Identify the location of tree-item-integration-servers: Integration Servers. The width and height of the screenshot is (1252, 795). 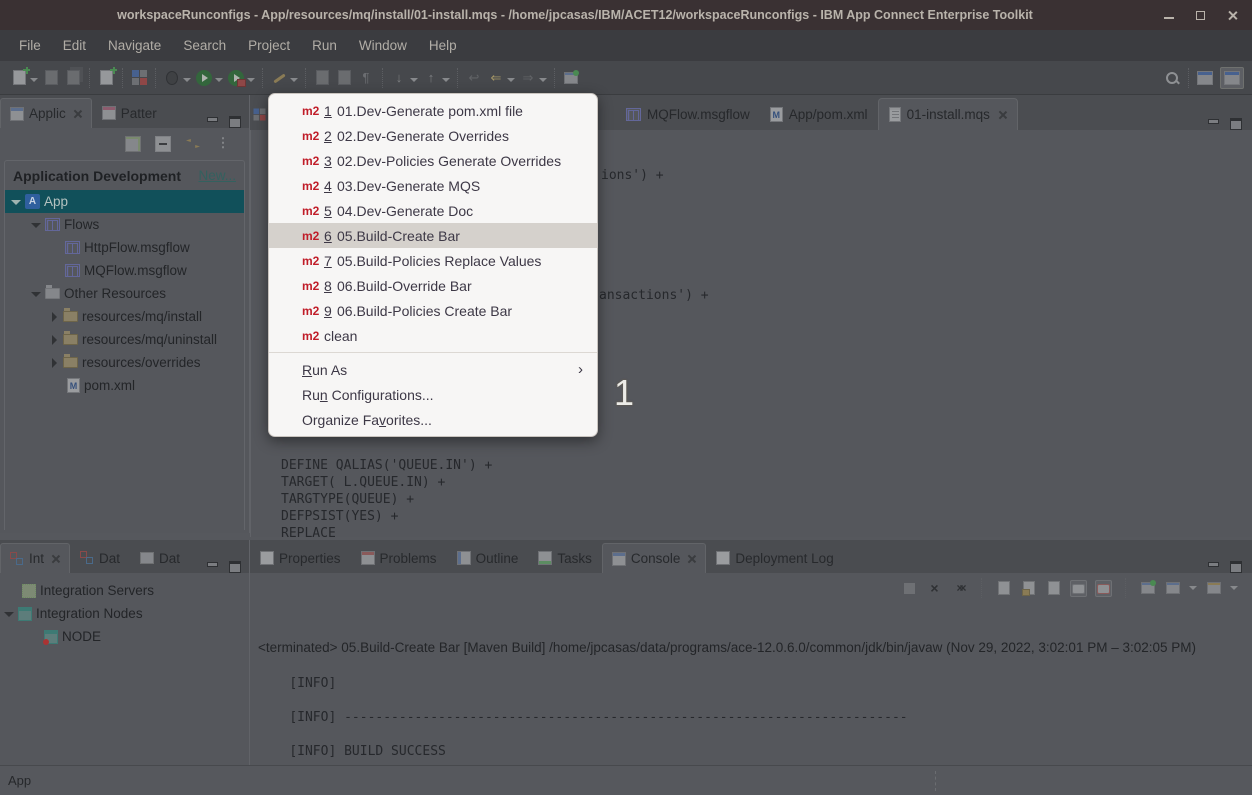
(124, 590).